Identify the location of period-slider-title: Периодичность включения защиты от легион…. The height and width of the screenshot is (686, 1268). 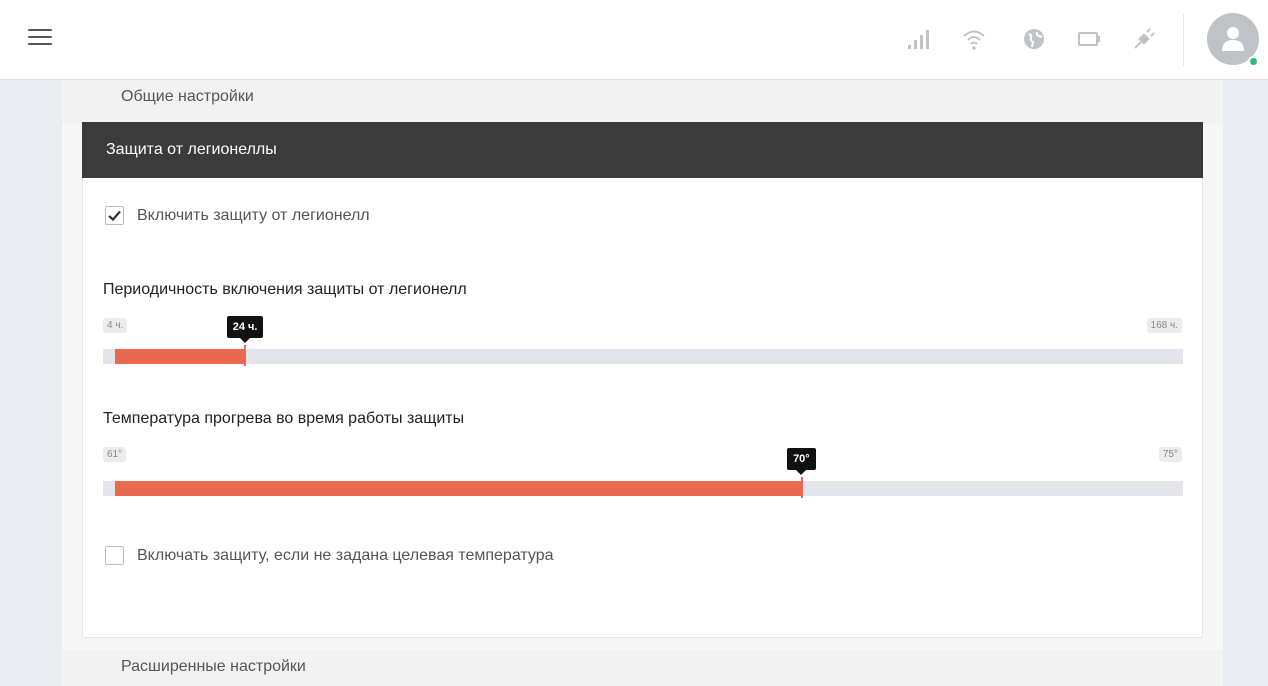
(285, 289).